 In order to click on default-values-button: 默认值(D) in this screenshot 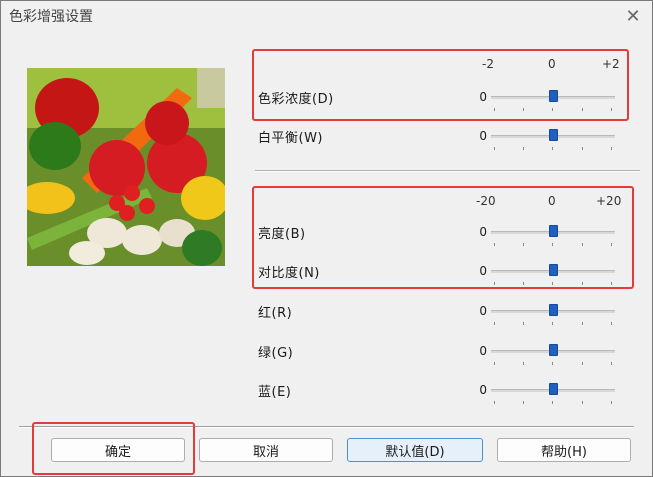, I will do `click(415, 450)`.